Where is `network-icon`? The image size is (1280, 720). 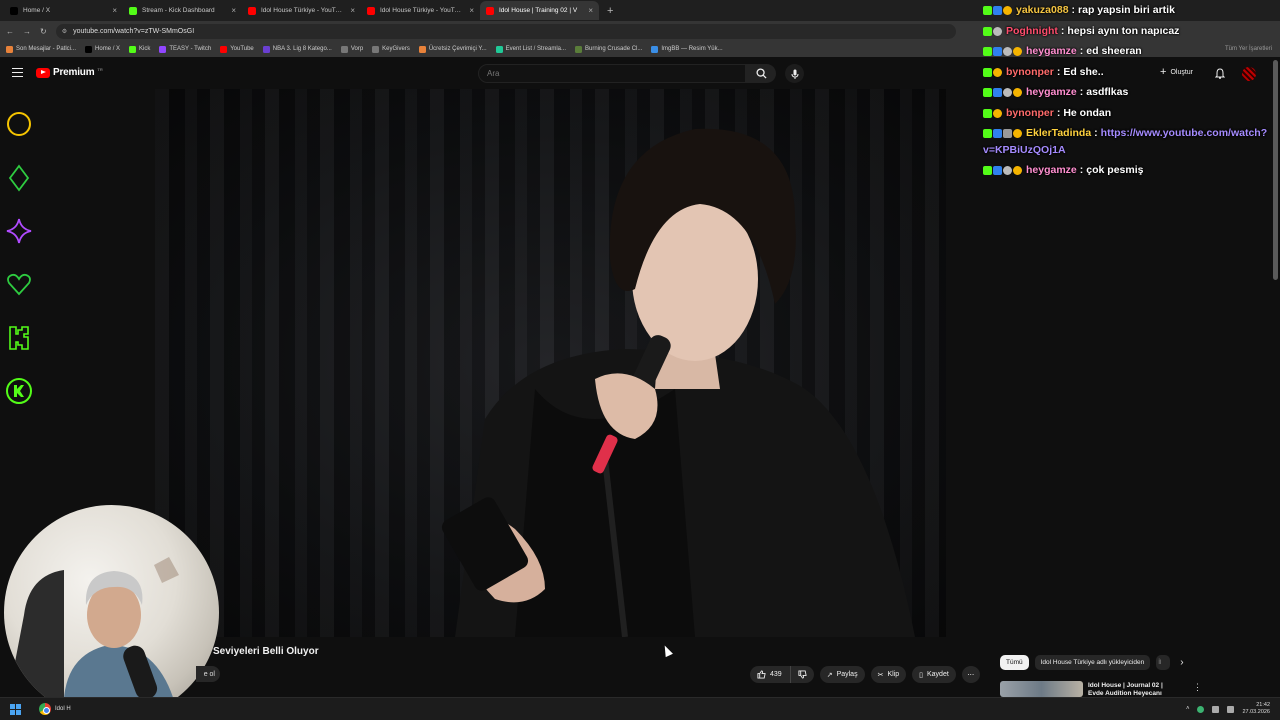
network-icon is located at coordinates (1216, 709).